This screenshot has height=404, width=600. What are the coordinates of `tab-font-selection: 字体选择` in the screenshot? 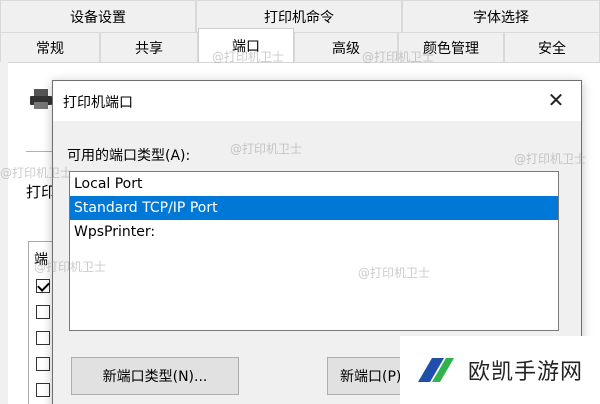 It's located at (501, 16).